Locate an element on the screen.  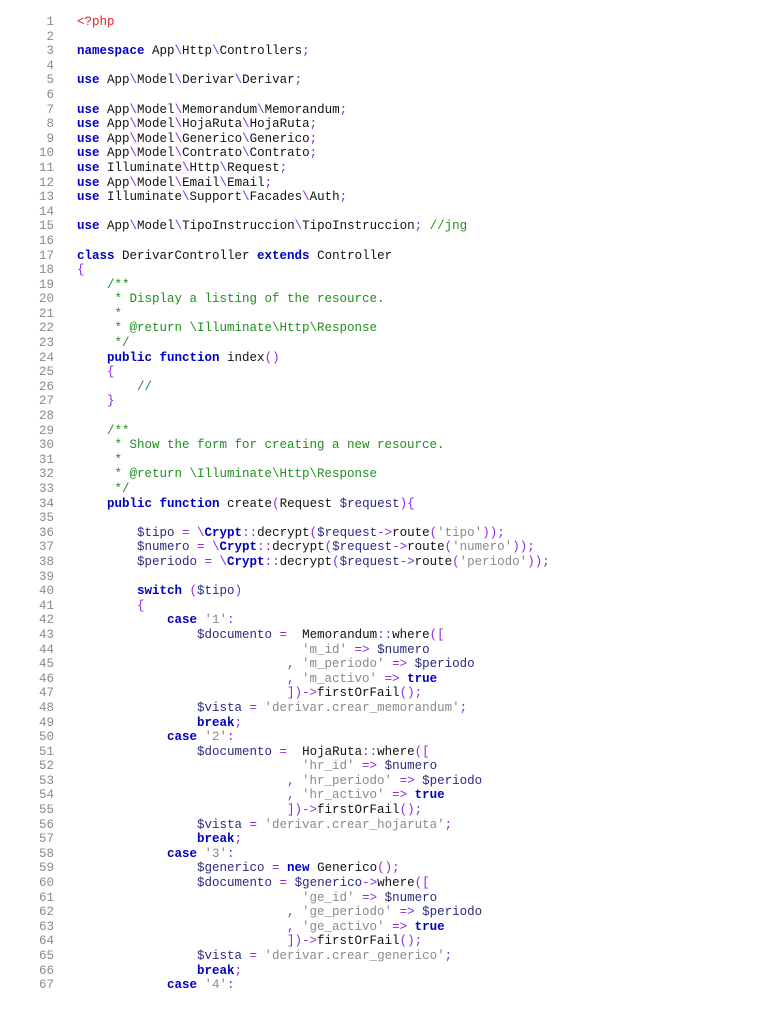
token-punctuation: ([ is located at coordinates (437, 634).